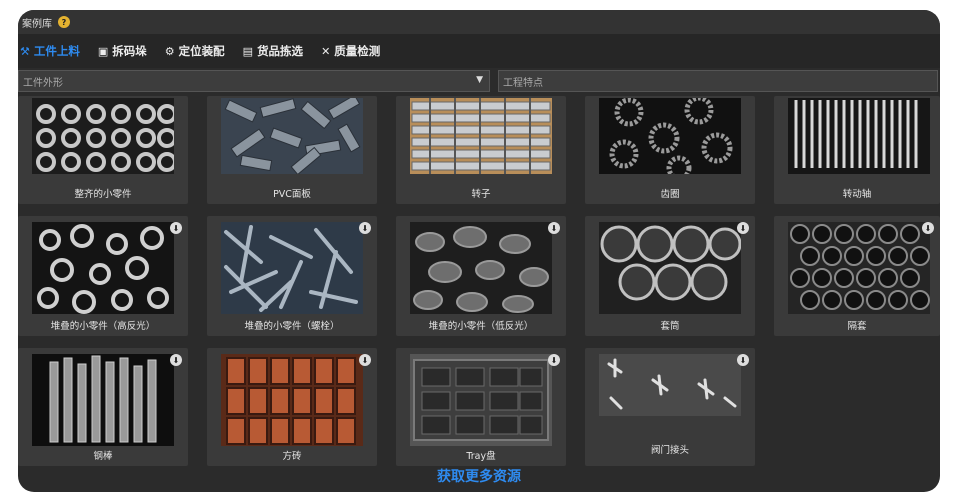  Describe the element at coordinates (326, 51) in the screenshot. I see `inspect-icon: ✕` at that location.